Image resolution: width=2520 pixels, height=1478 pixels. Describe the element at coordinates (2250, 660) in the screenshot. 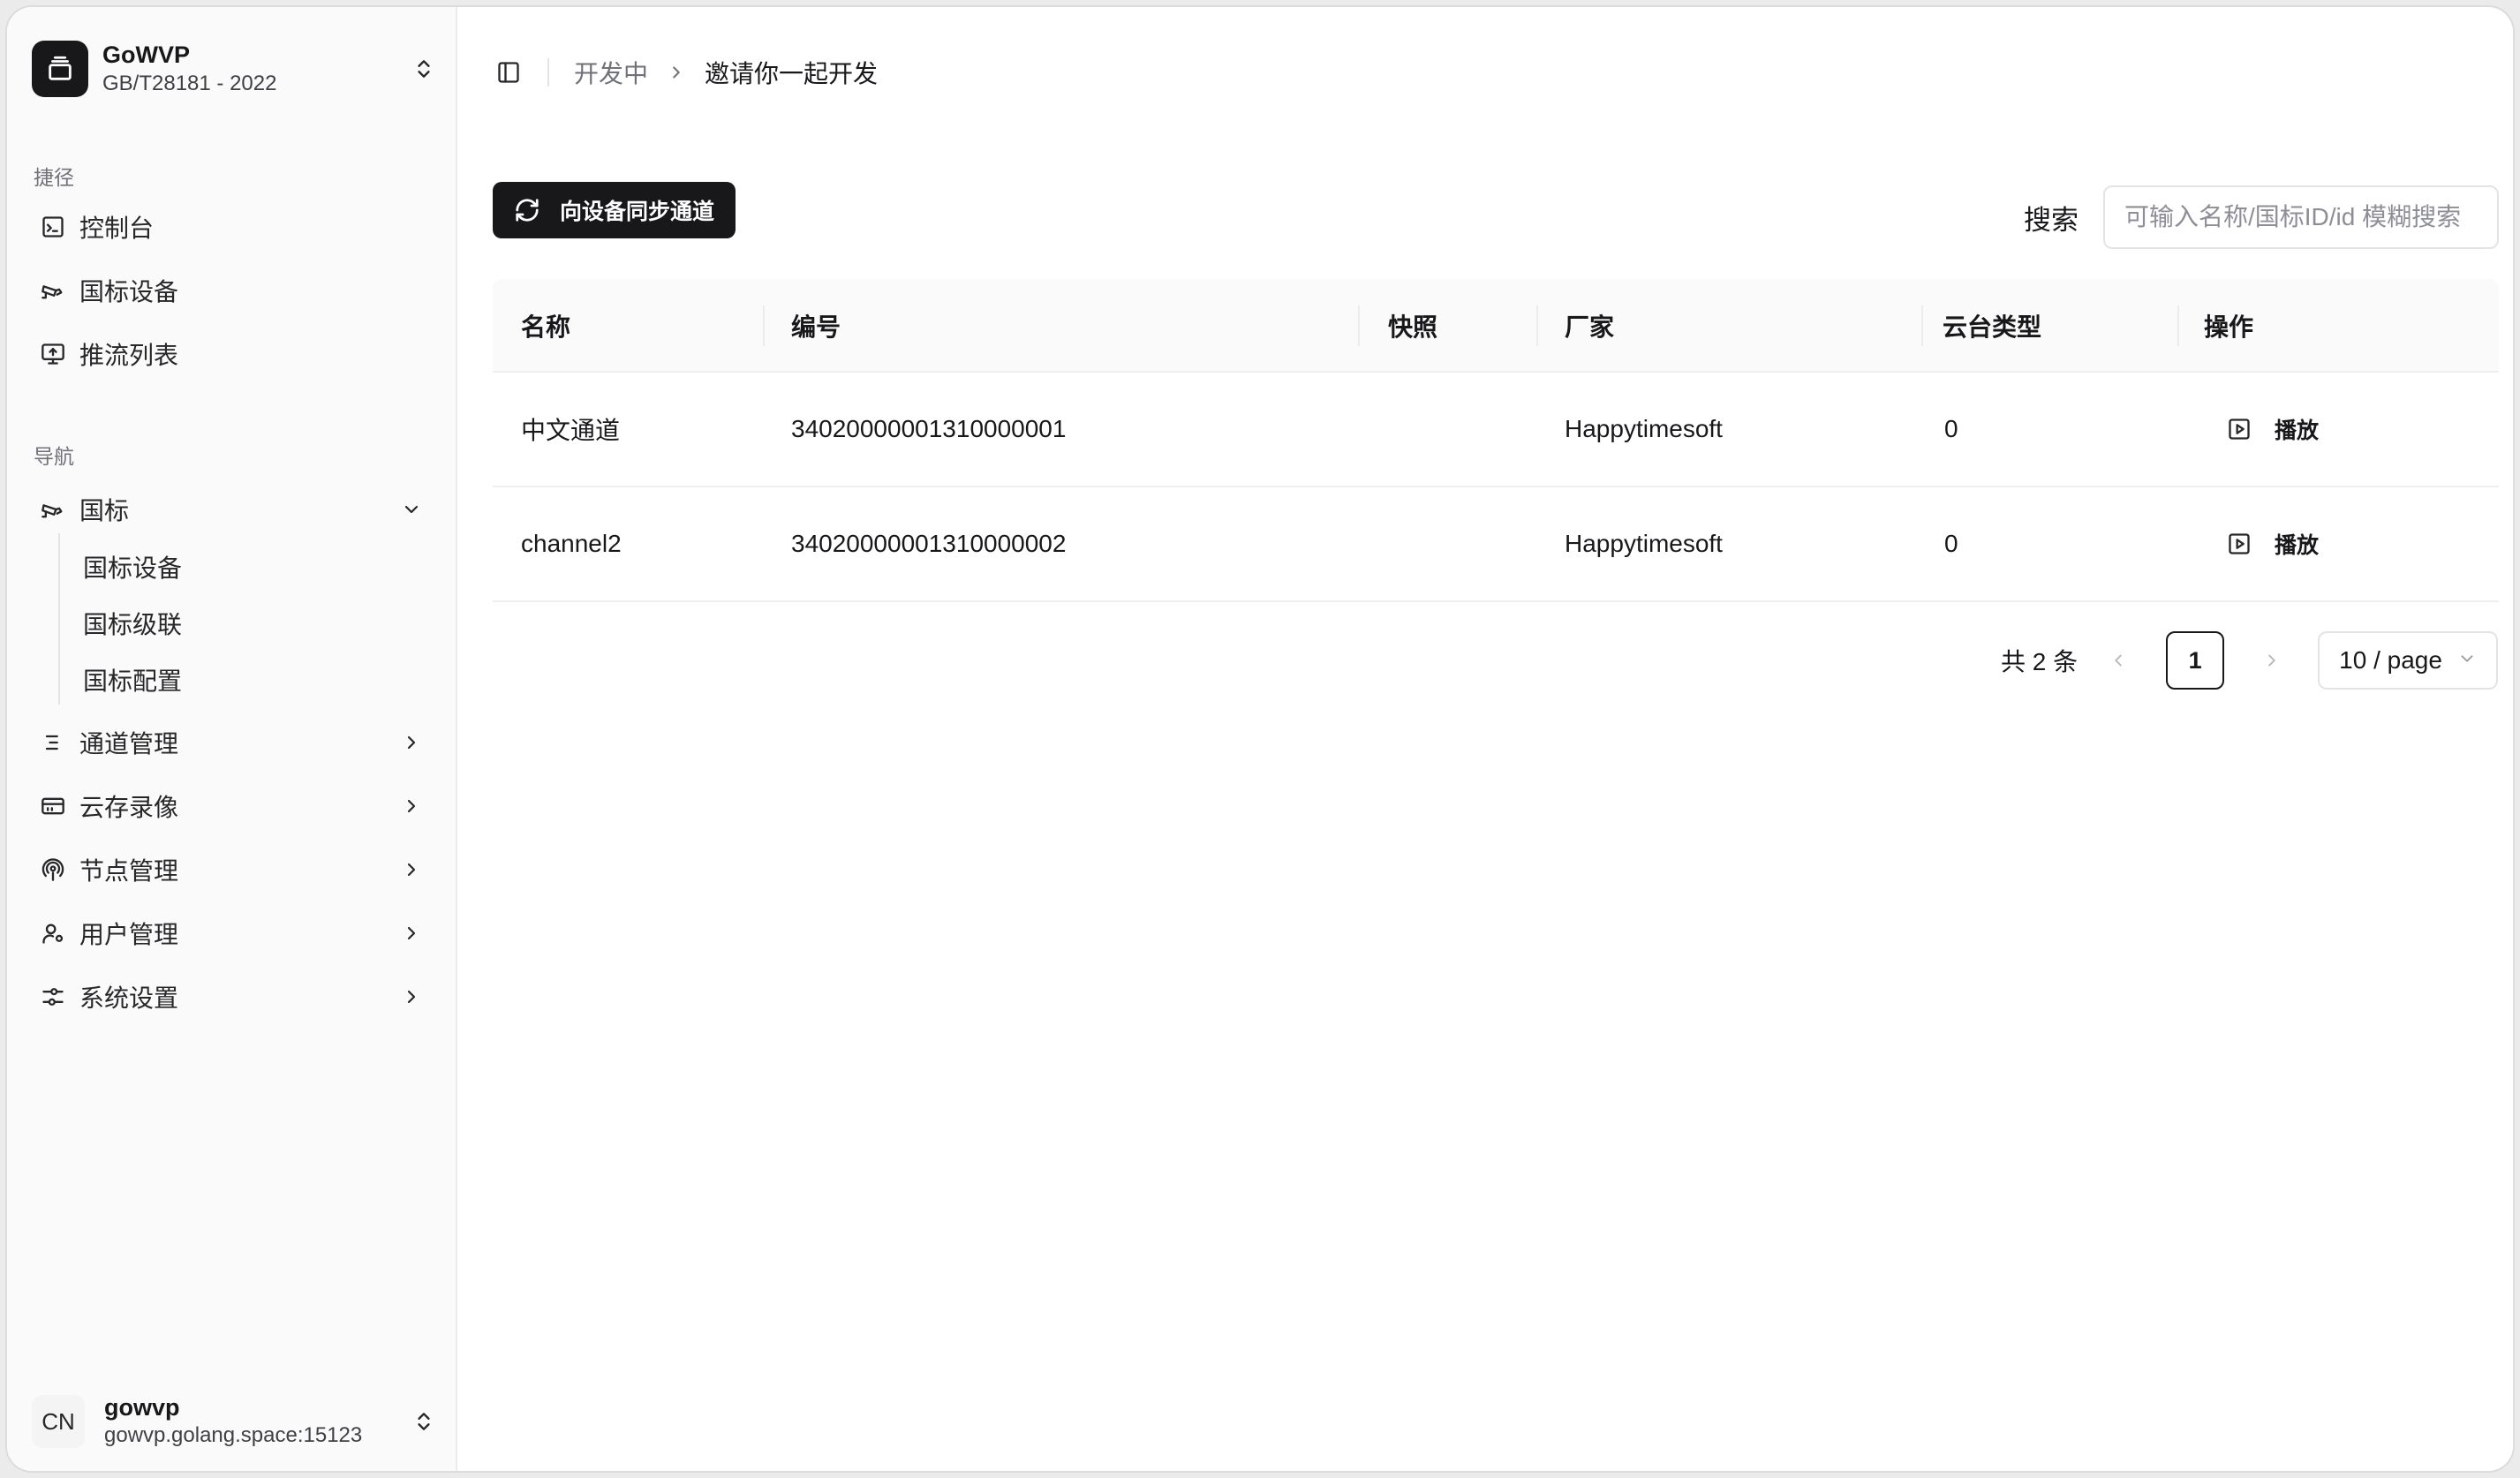

I see `pagination: 共 2 条 1 10 / page` at that location.